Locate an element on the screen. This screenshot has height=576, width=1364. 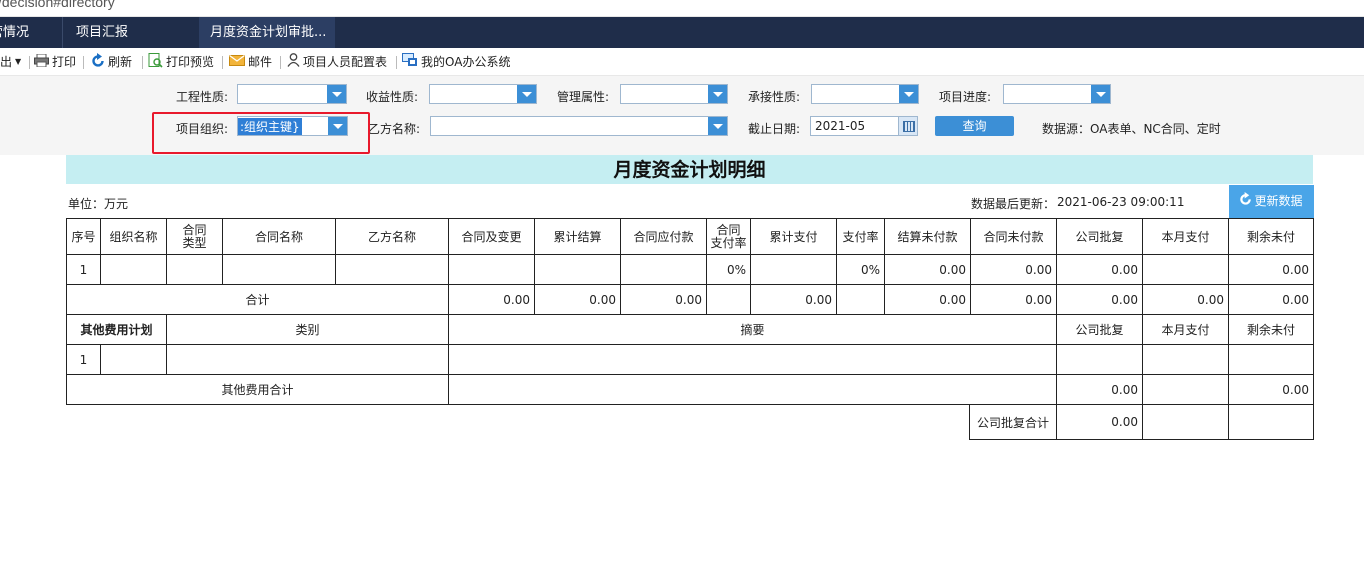
staff-config-button: 项目人员配置表 is located at coordinates (337, 62).